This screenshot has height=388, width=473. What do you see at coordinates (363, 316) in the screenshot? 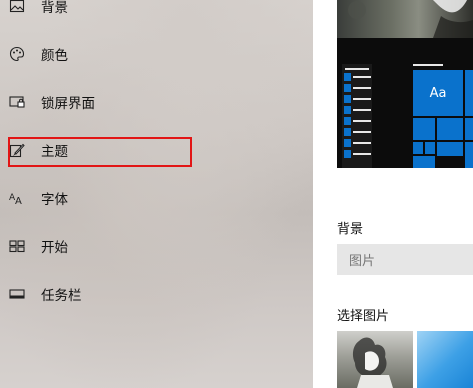
I see `choose-picture-title: 选择图片` at bounding box center [363, 316].